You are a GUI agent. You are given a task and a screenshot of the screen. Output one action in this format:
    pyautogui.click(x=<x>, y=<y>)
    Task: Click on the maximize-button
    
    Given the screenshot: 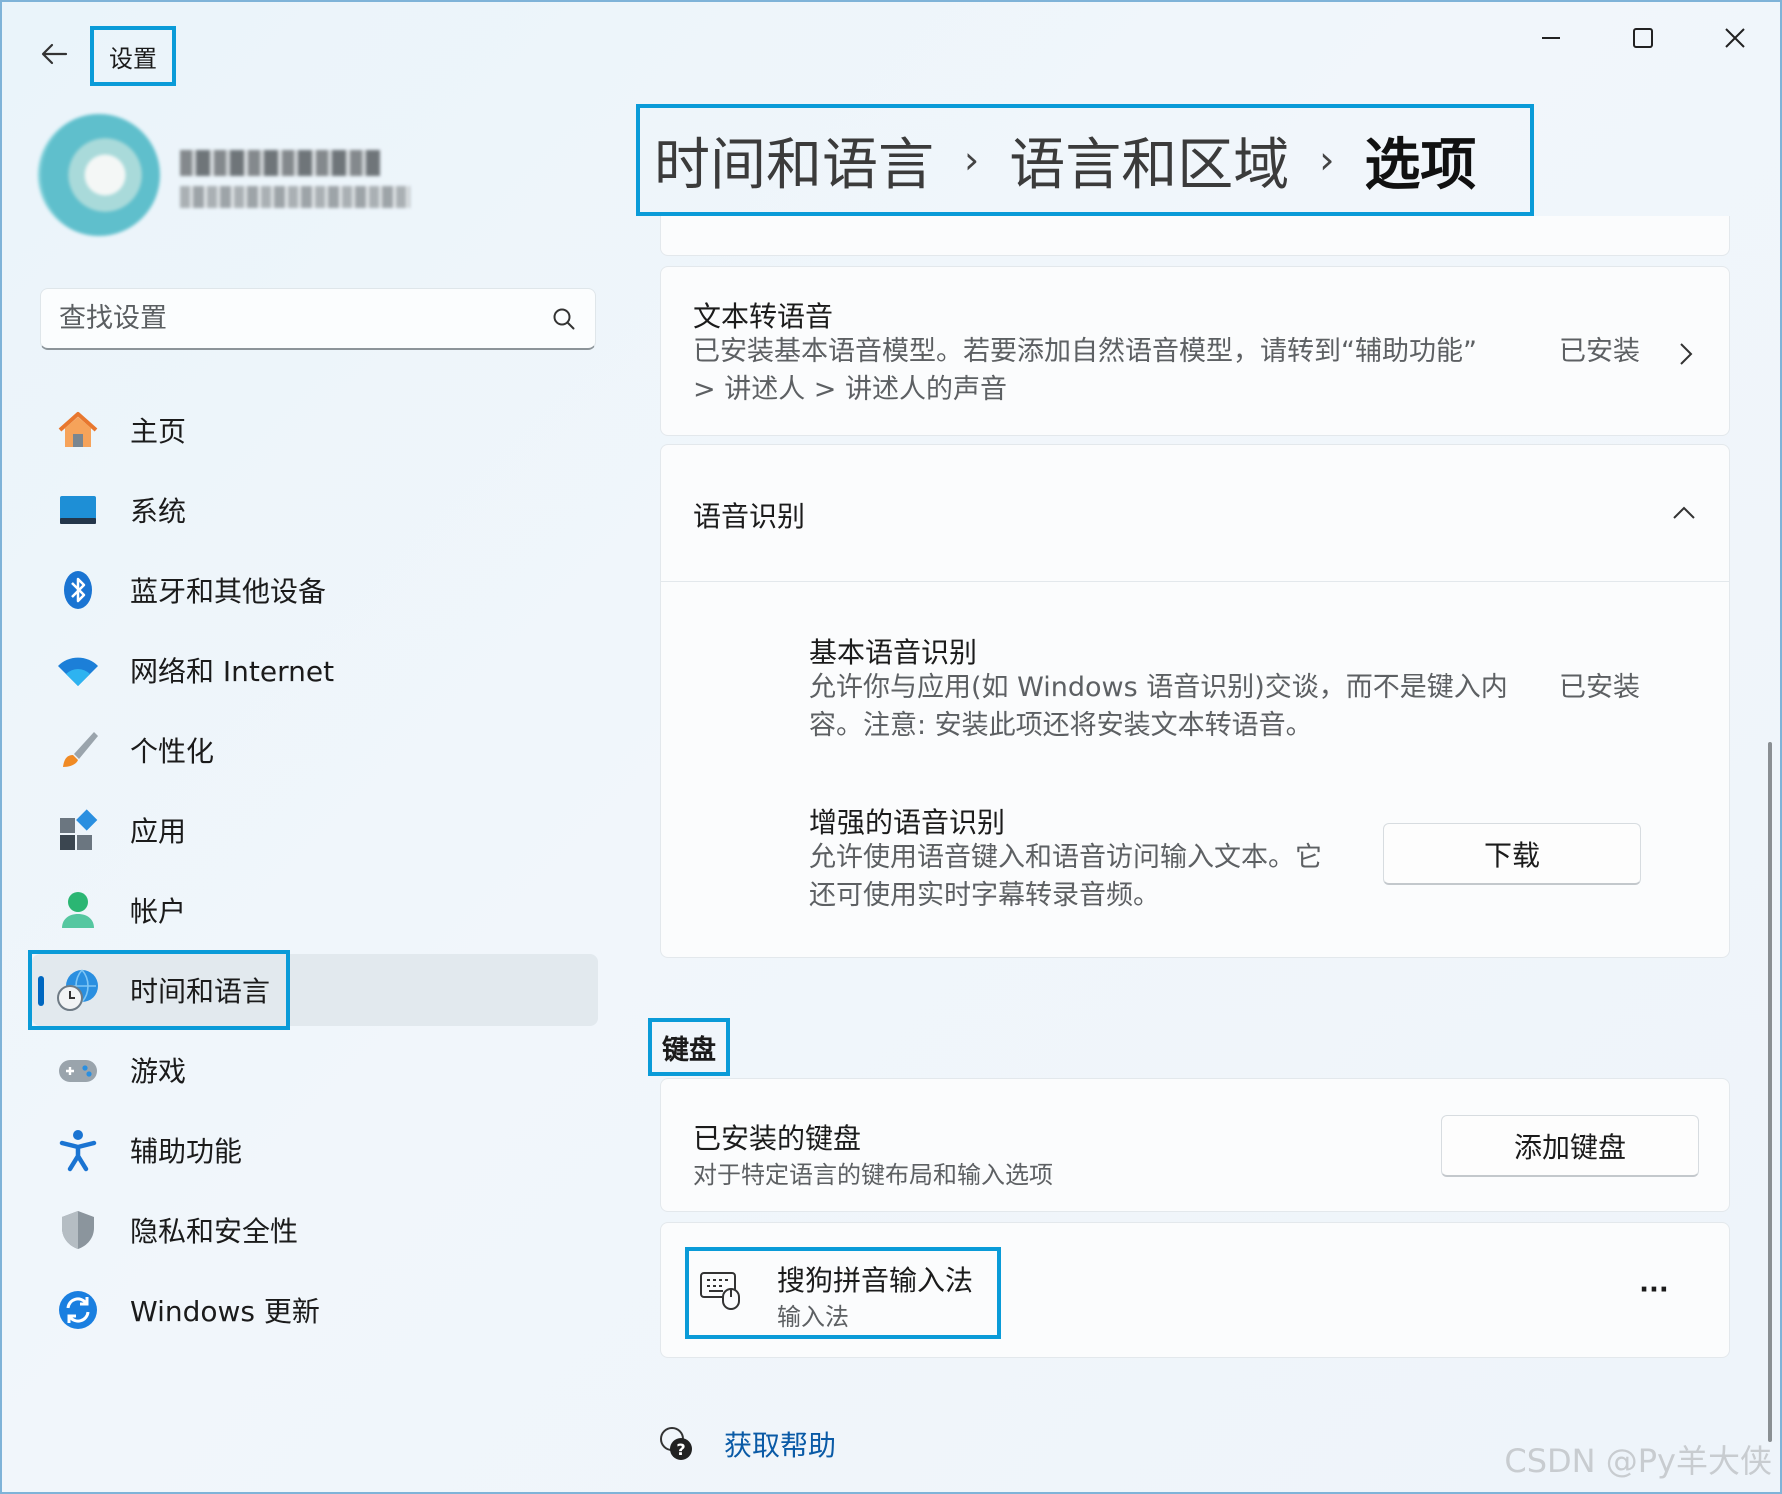 What is the action you would take?
    pyautogui.click(x=1643, y=38)
    